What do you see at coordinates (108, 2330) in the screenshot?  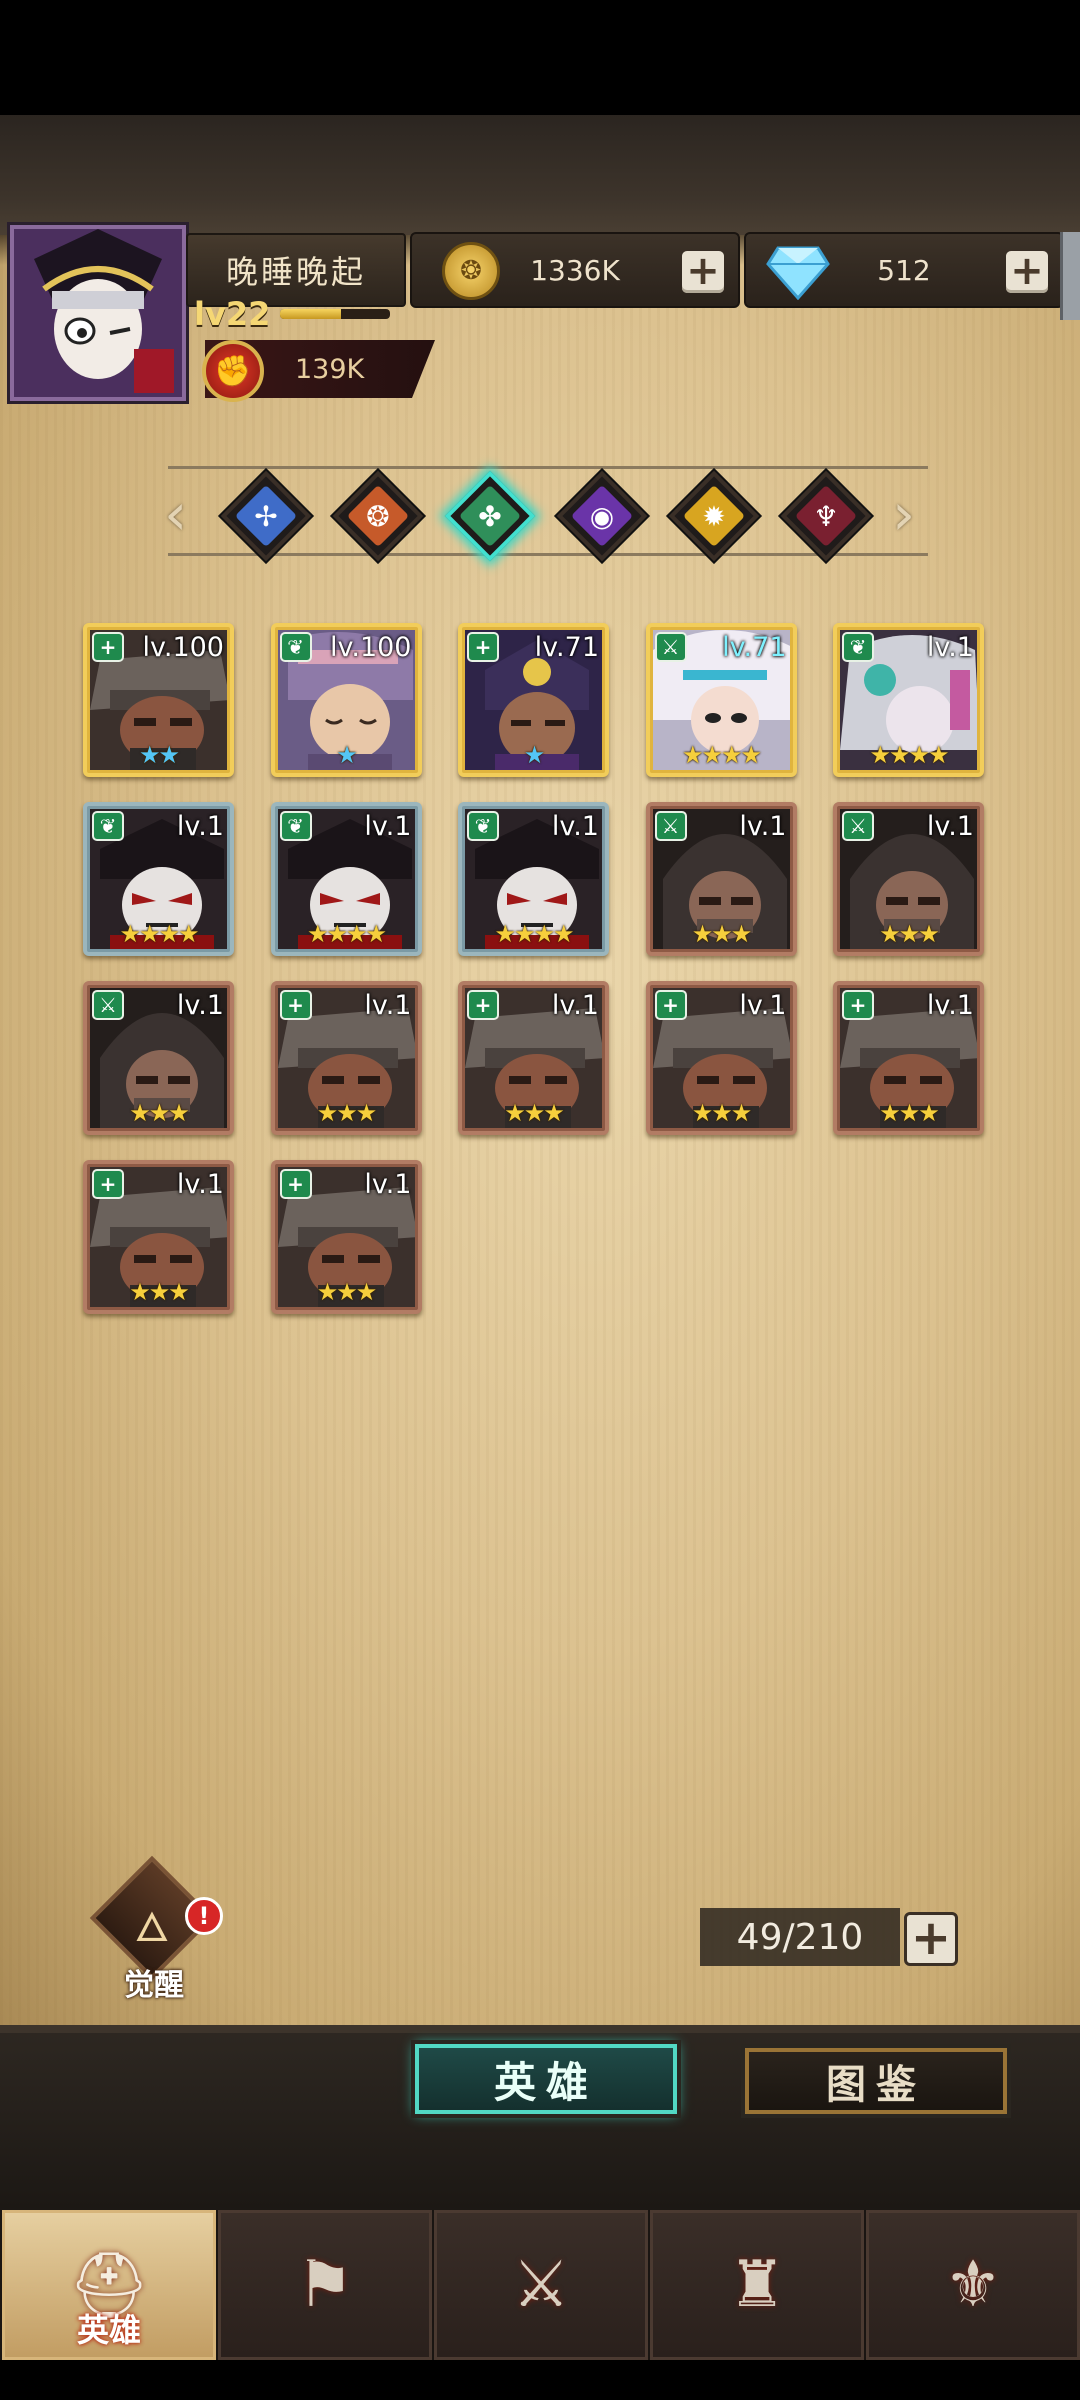 I see `nav-label: 英雄` at bounding box center [108, 2330].